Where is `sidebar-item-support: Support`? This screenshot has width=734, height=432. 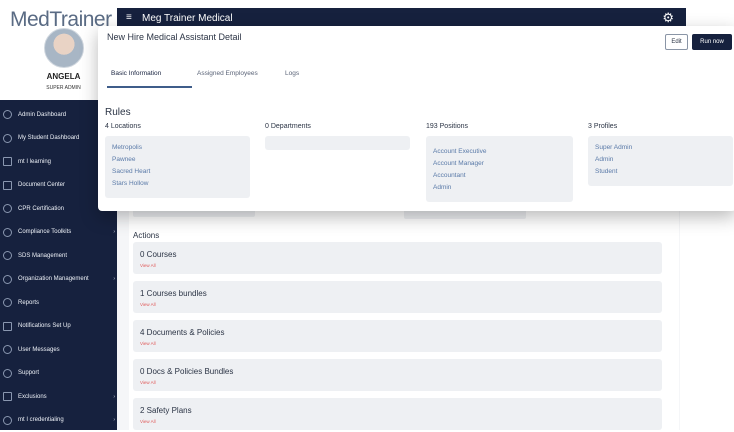 sidebar-item-support: Support is located at coordinates (63, 374).